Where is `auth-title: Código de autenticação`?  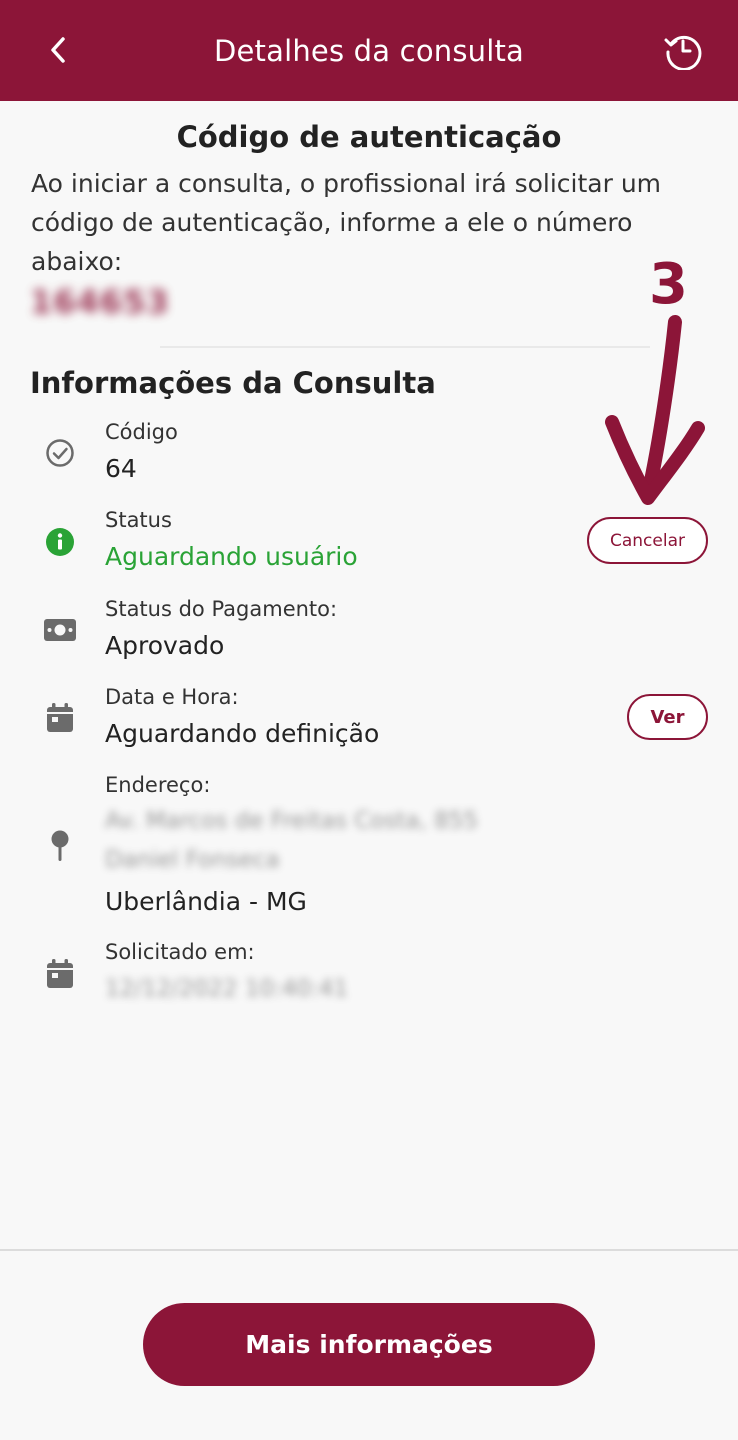 auth-title: Código de autenticação is located at coordinates (369, 137).